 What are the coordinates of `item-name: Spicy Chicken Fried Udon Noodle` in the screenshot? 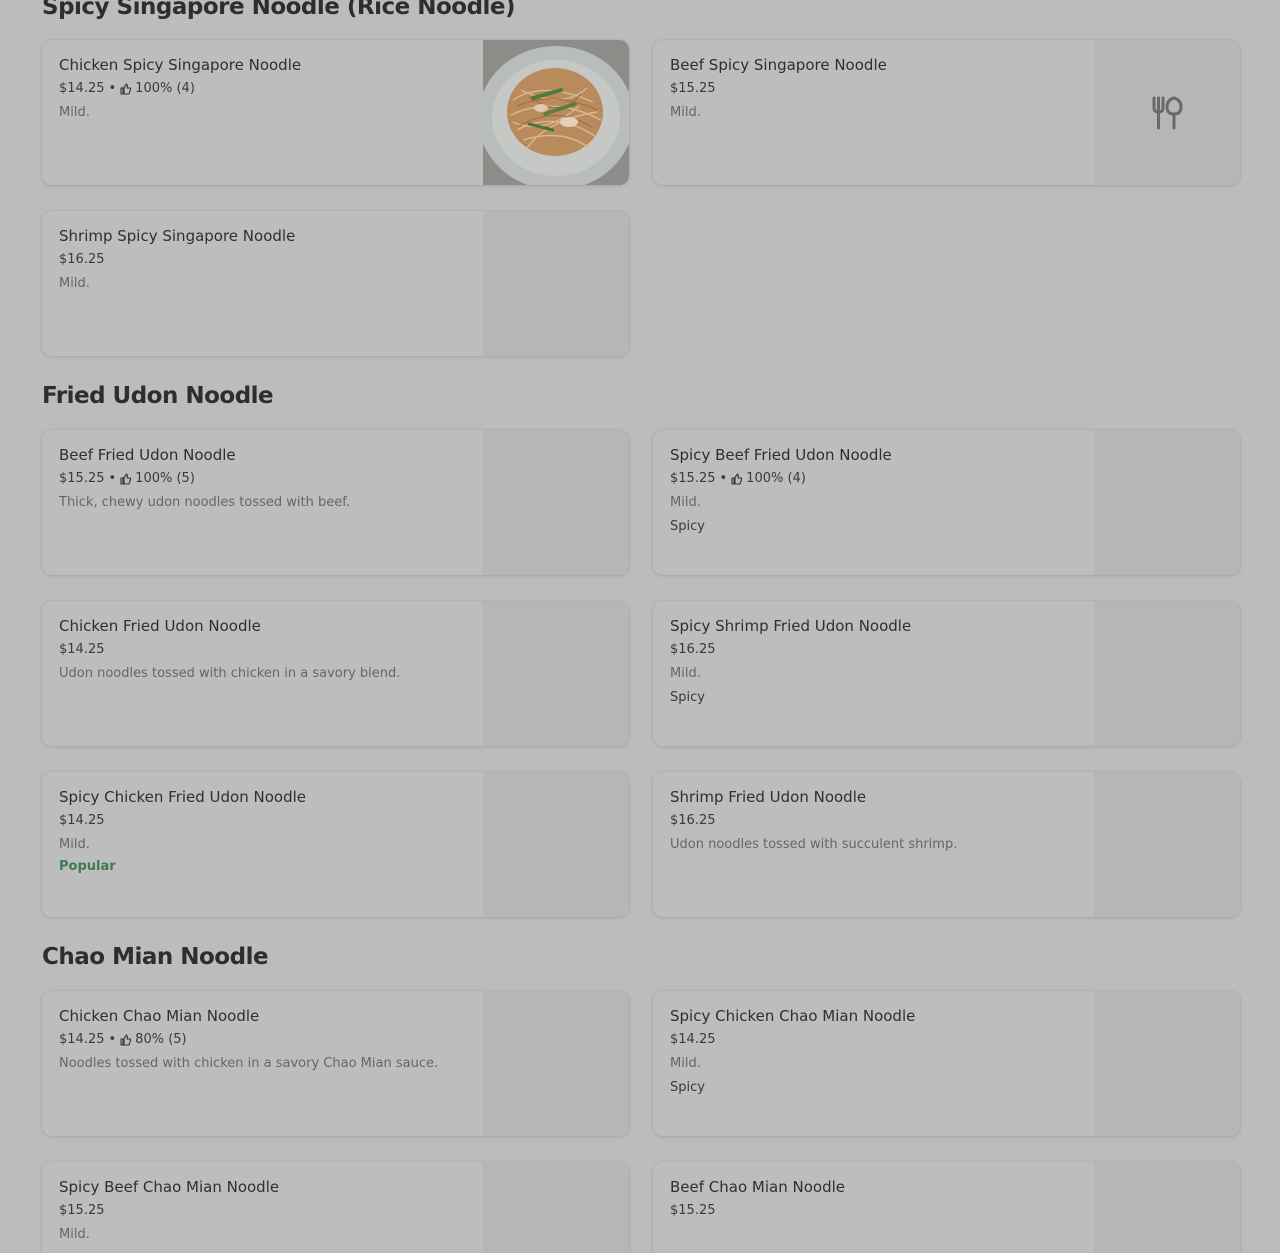 It's located at (182, 797).